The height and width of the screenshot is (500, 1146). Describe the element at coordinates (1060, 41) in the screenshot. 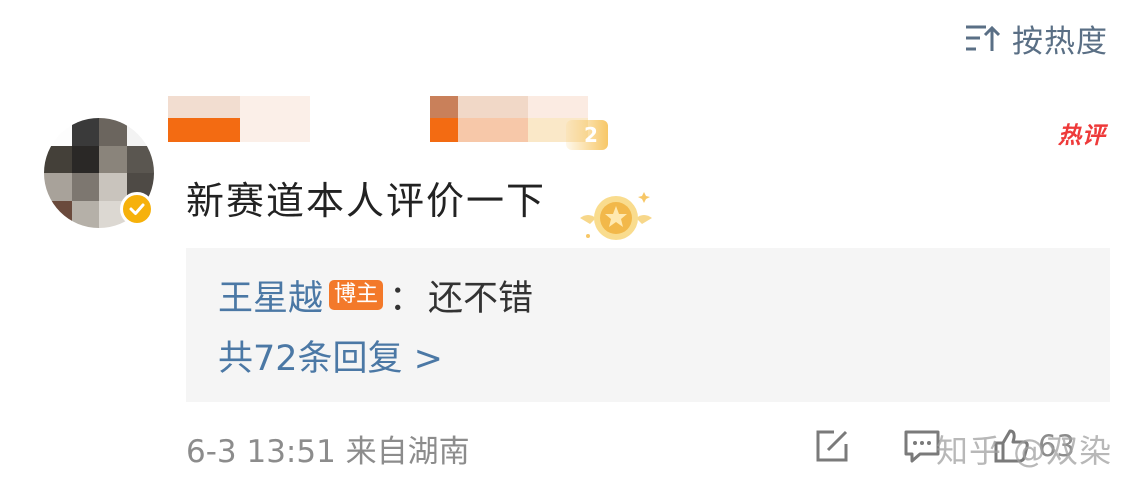

I see `sort-label: 按热度` at that location.